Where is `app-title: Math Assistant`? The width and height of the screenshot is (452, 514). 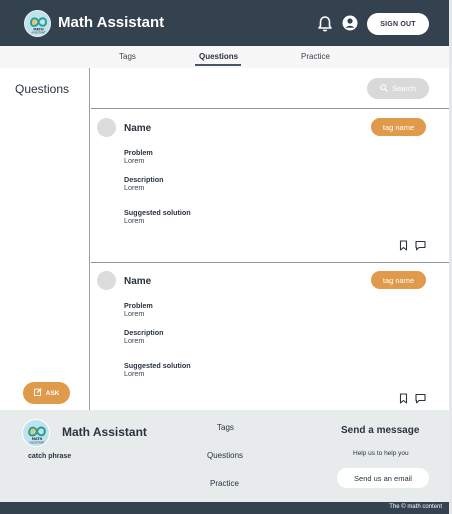
app-title: Math Assistant is located at coordinates (111, 22).